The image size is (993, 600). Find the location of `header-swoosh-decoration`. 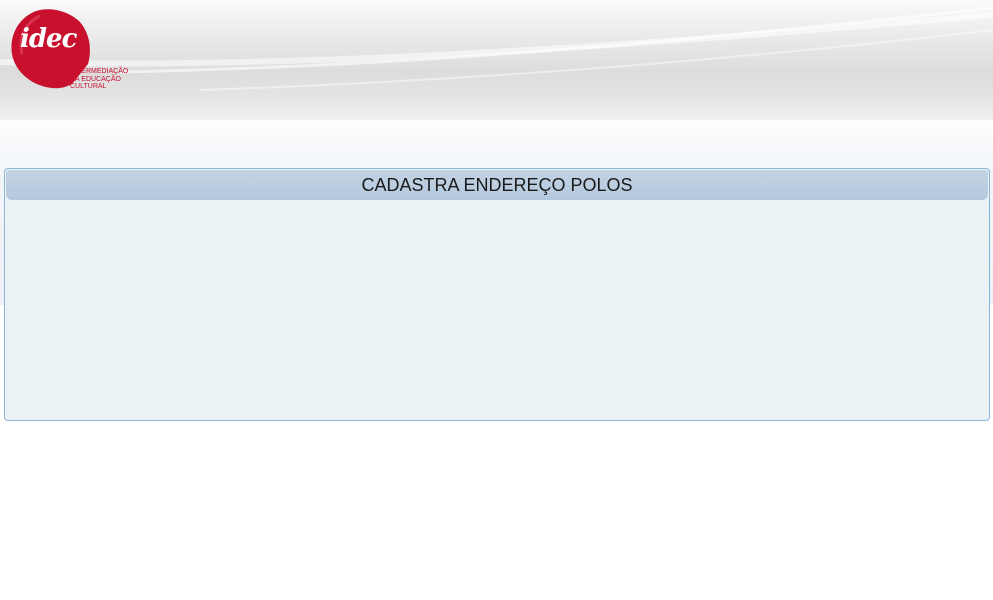

header-swoosh-decoration is located at coordinates (496, 48).